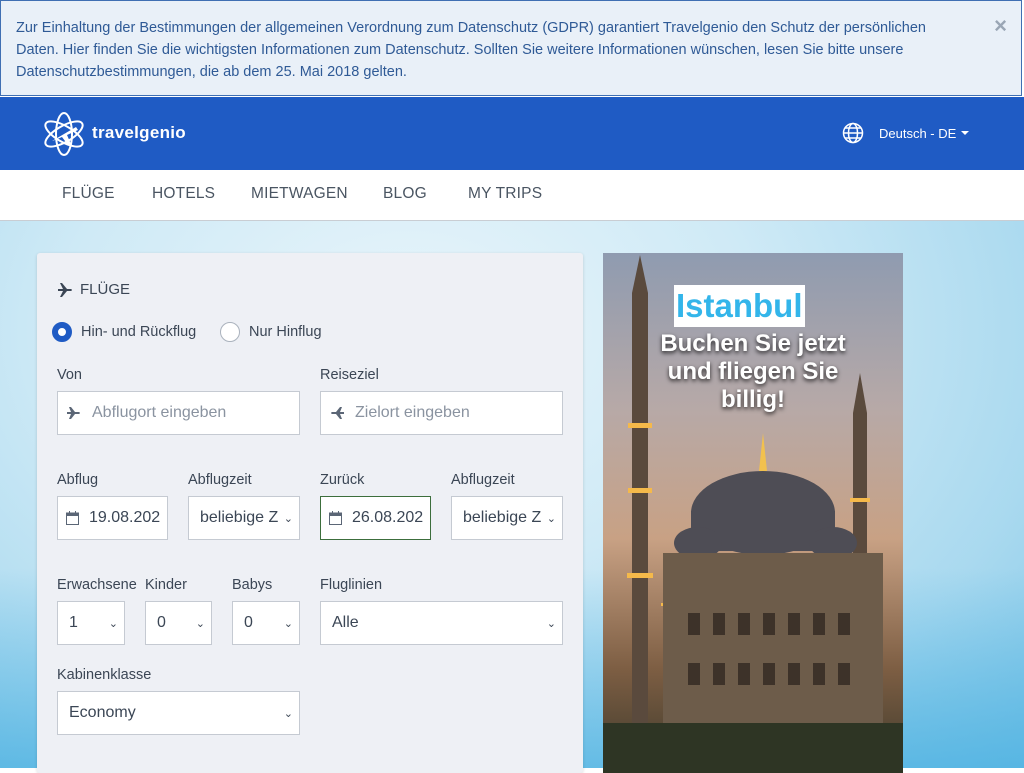 This screenshot has height=773, width=1024. What do you see at coordinates (91, 623) in the screenshot?
I see `adults-select: 1 ⌄` at bounding box center [91, 623].